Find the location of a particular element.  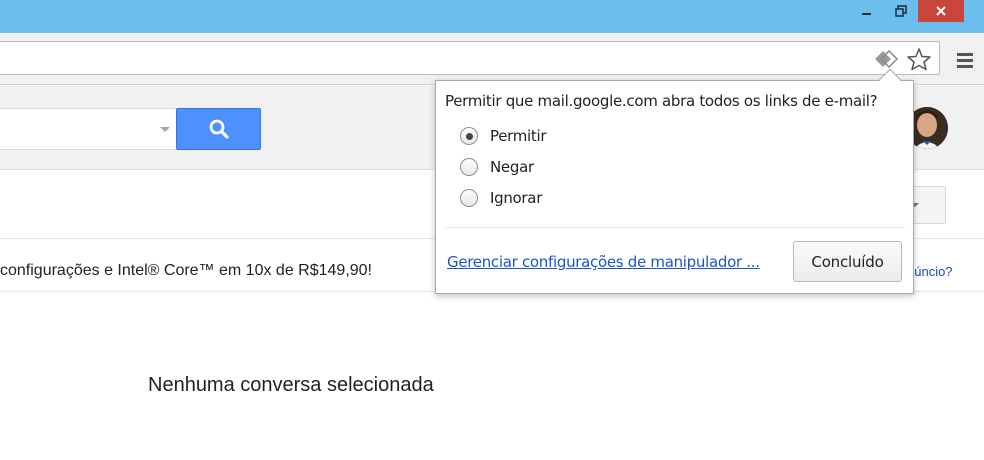

search-button is located at coordinates (218, 129).